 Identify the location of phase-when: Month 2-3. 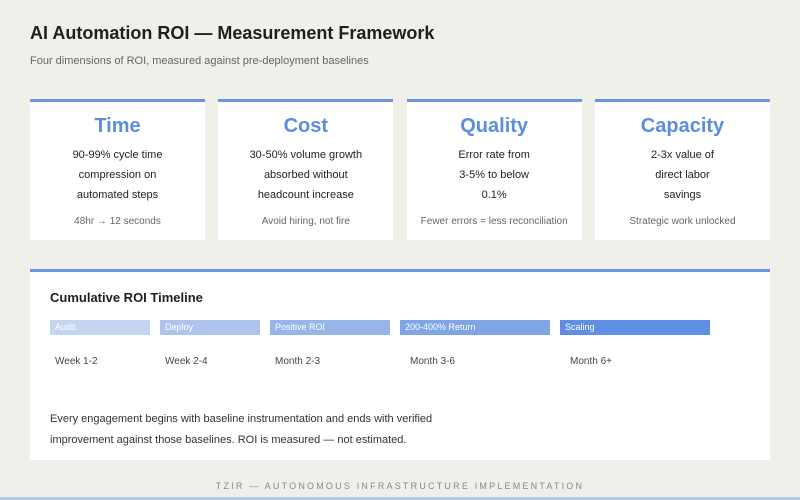
(298, 361).